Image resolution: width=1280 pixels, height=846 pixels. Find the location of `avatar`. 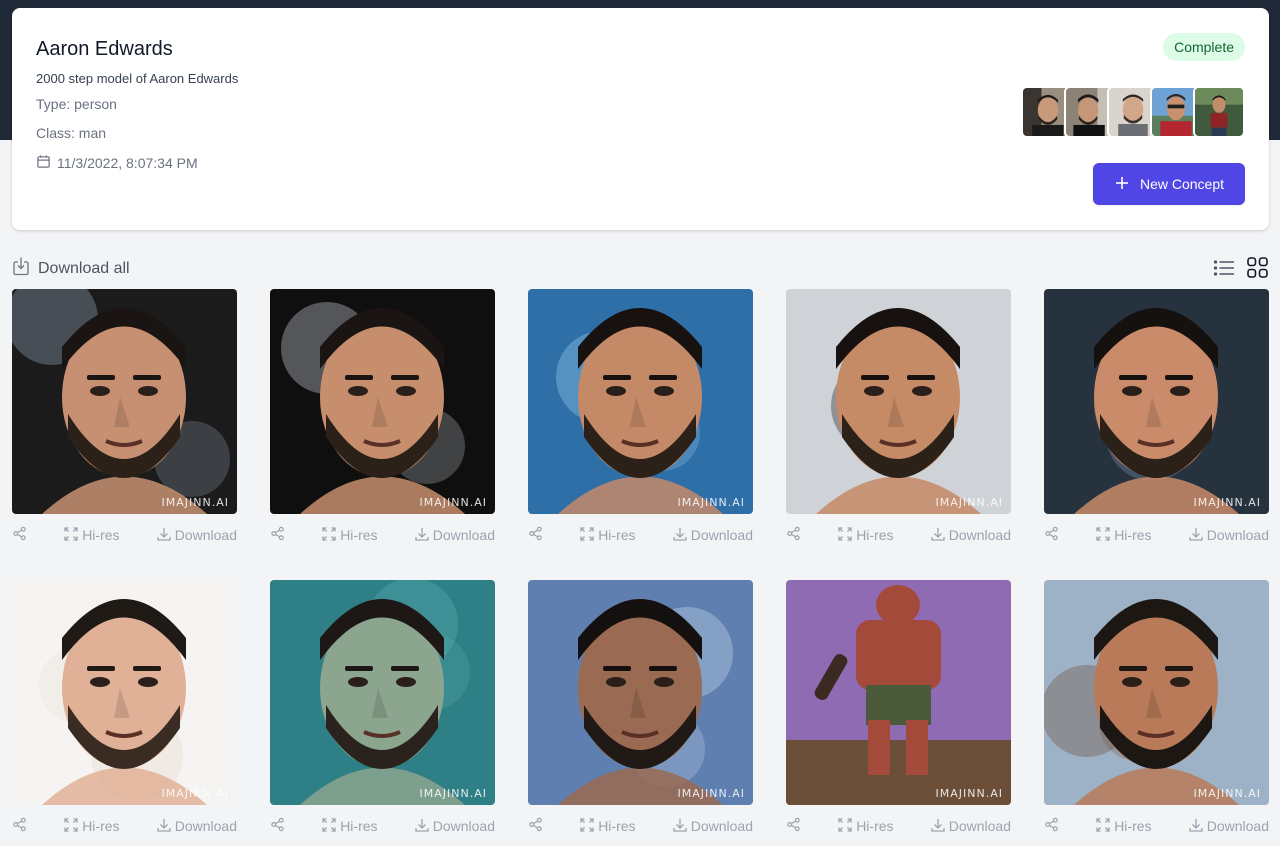

avatar is located at coordinates (1219, 112).